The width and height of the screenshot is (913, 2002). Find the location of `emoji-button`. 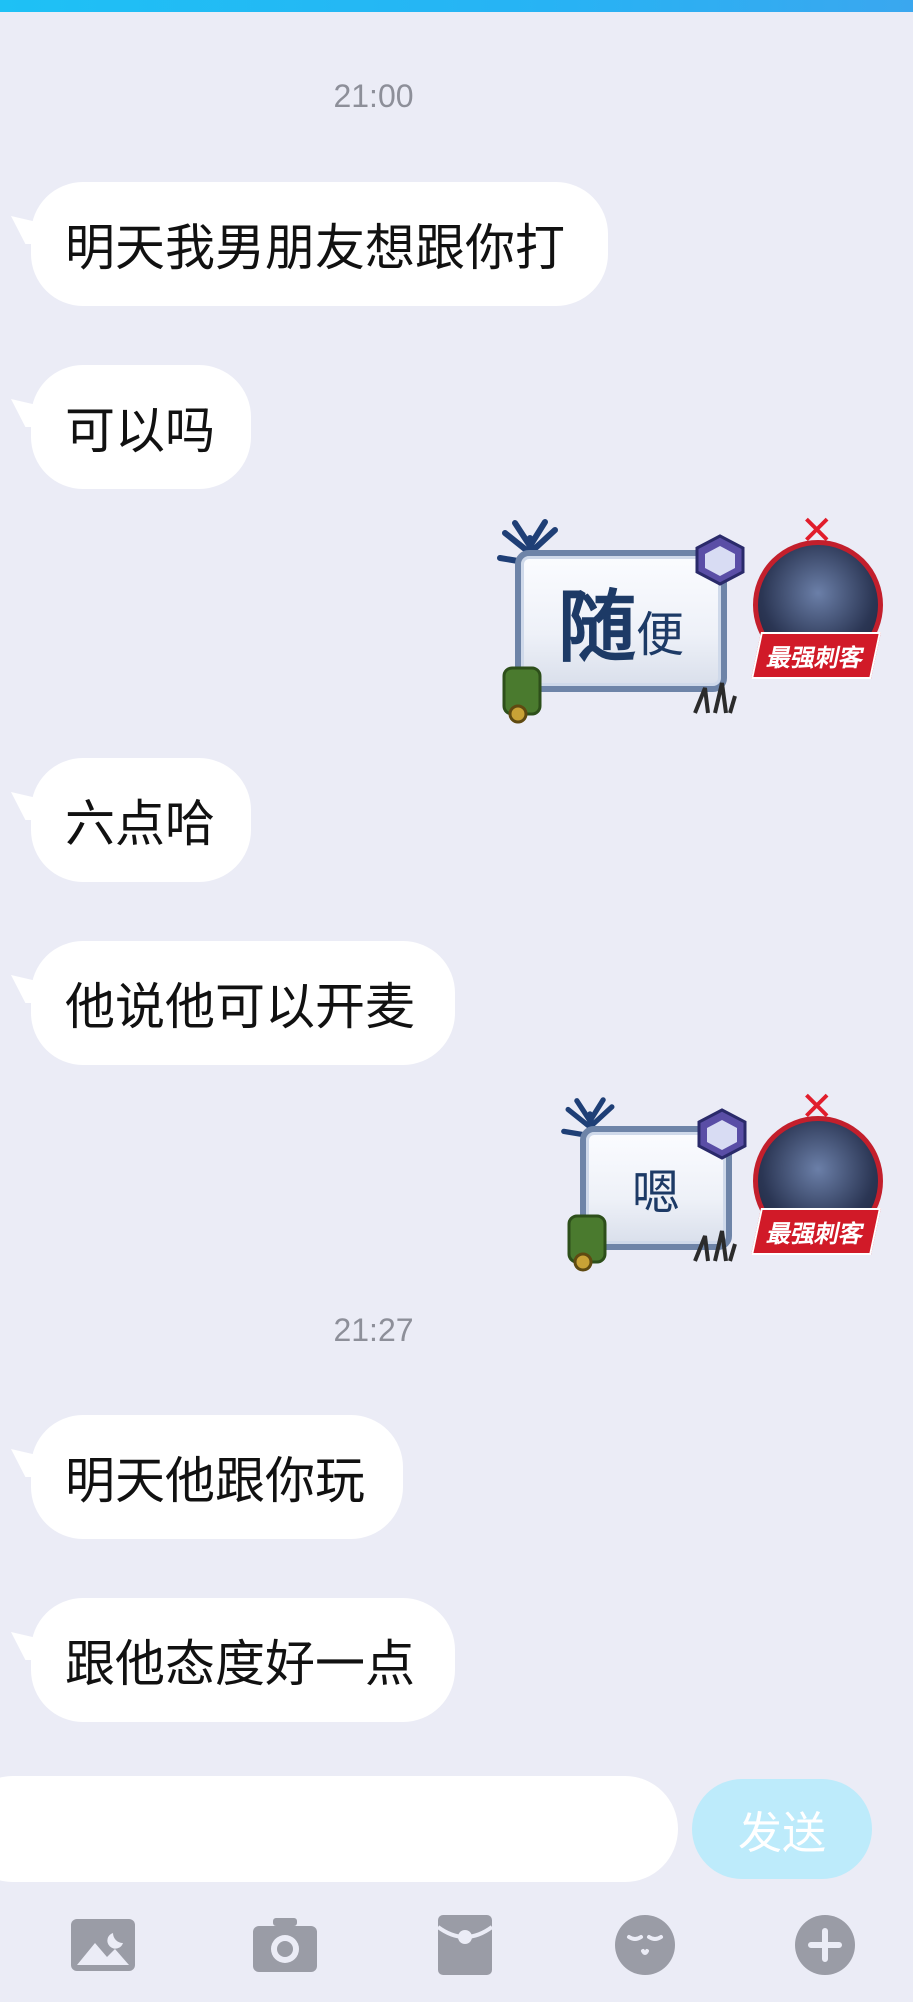

emoji-button is located at coordinates (645, 1945).